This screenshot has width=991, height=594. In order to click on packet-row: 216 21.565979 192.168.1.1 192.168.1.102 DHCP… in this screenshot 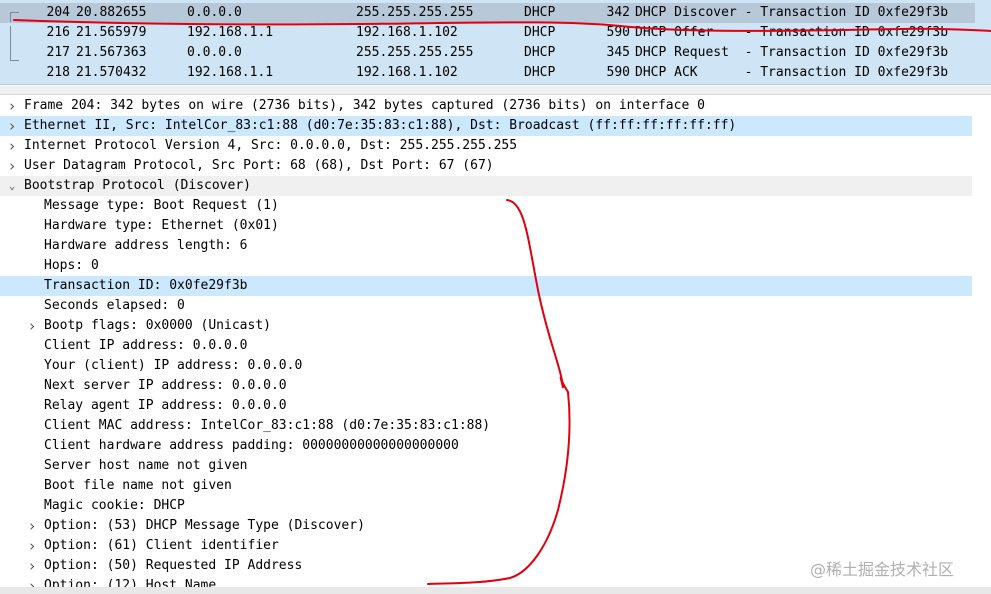, I will do `click(487, 33)`.